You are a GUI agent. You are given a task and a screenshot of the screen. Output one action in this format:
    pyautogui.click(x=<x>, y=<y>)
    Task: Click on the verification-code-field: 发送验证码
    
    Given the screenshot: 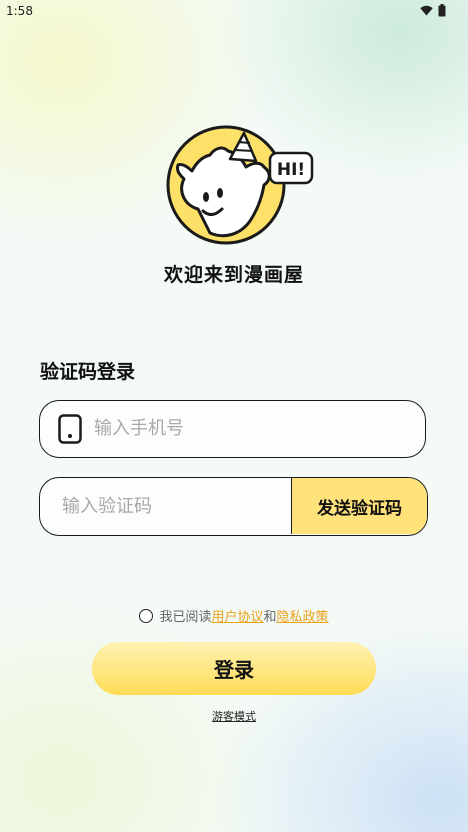 What is the action you would take?
    pyautogui.click(x=233, y=506)
    